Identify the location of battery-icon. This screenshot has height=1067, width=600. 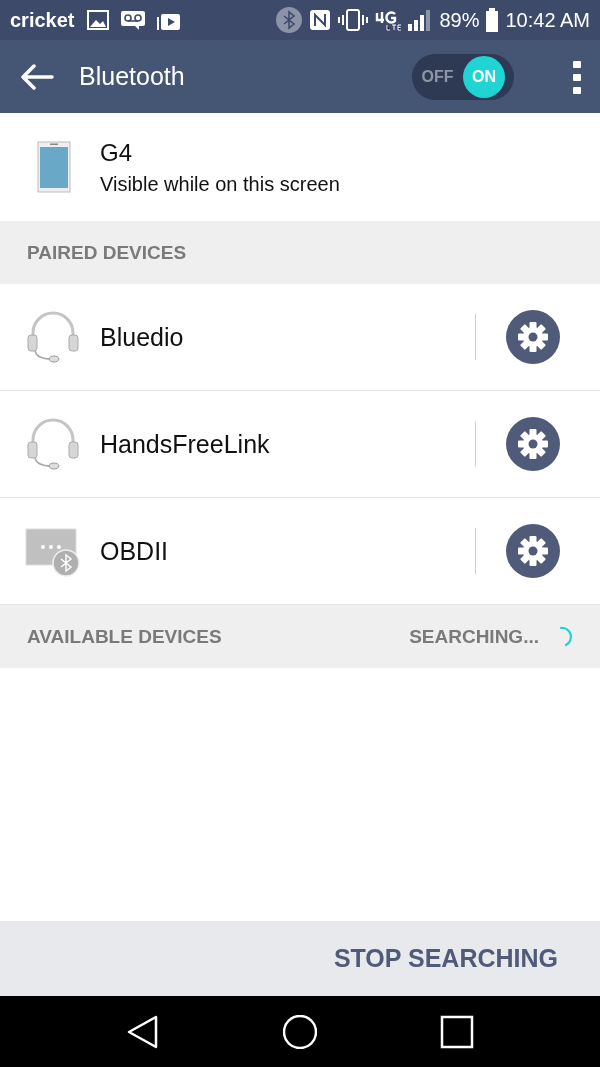
(492, 20).